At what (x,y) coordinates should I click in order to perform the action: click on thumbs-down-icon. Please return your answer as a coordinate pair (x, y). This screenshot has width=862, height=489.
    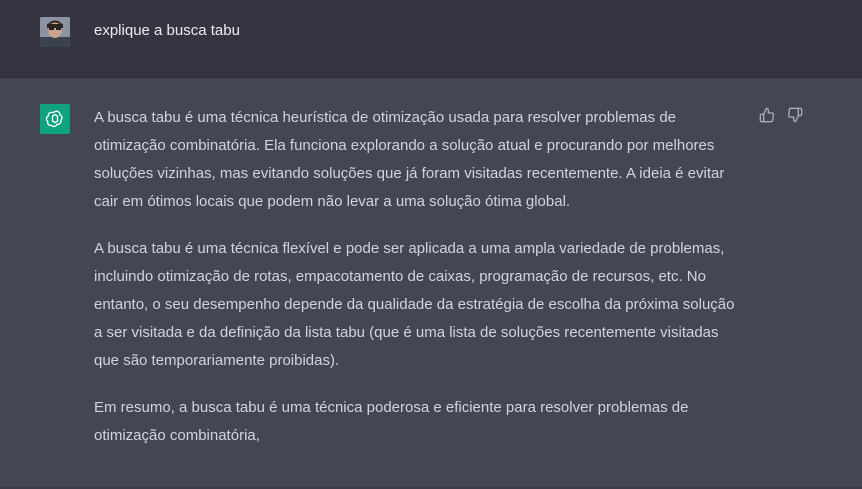
    Looking at the image, I should click on (795, 115).